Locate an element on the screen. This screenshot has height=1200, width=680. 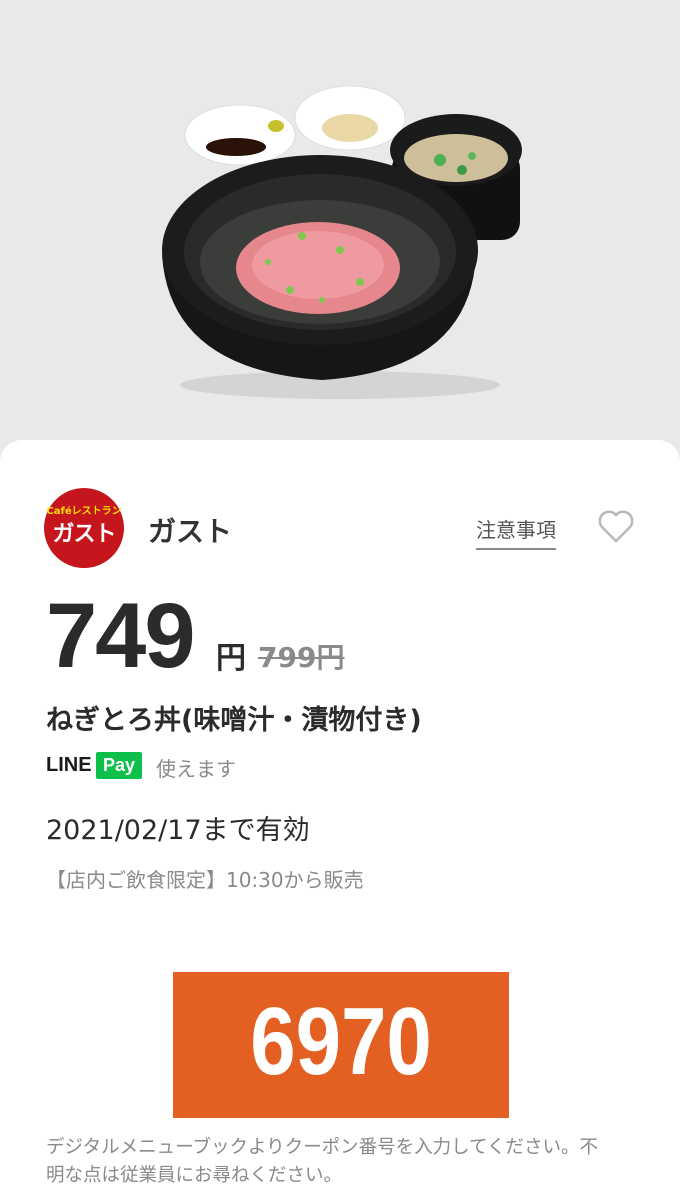
shop-logo: Caféレストラン ガスト is located at coordinates (84, 528).